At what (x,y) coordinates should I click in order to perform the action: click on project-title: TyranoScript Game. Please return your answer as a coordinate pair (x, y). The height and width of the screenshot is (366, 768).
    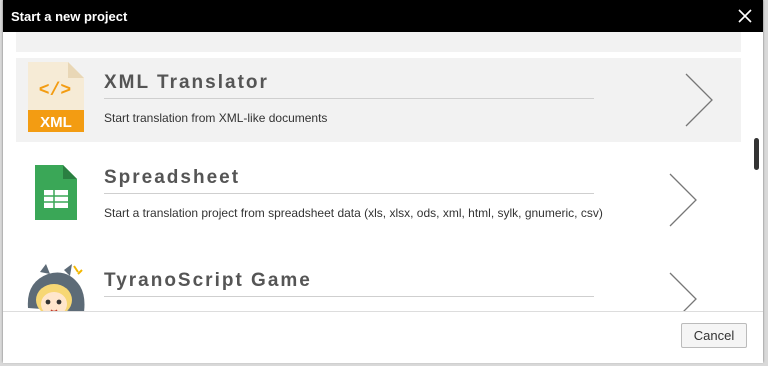
    Looking at the image, I should click on (208, 280).